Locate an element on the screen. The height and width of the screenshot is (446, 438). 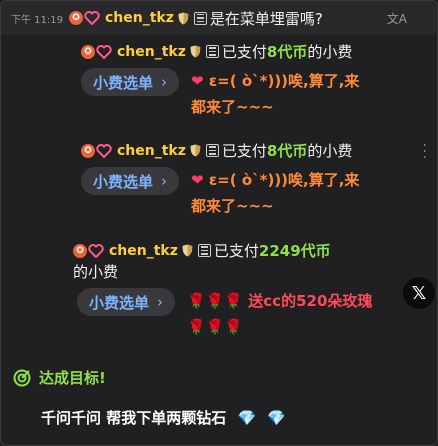
x-share-button: 𝕏 is located at coordinates (419, 293).